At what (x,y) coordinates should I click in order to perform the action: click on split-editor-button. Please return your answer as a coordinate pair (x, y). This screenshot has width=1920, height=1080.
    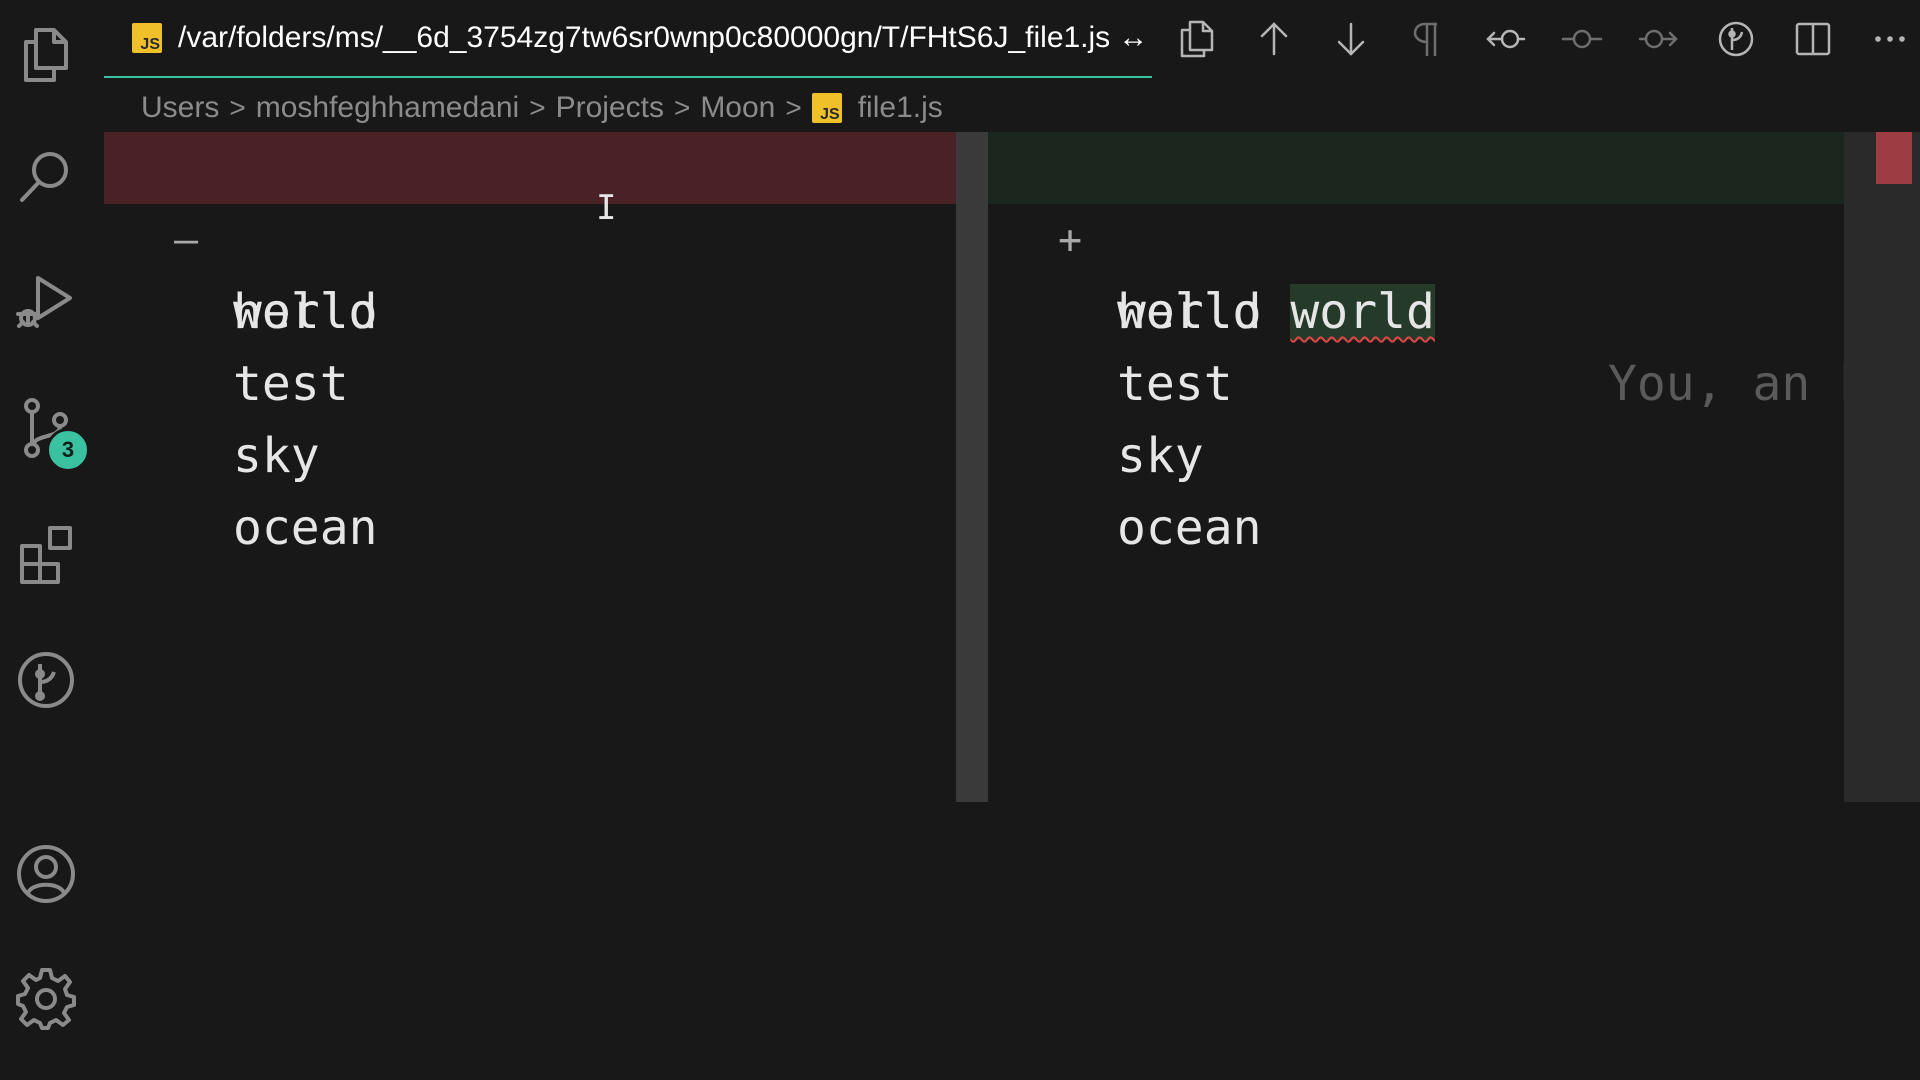
    Looking at the image, I should click on (1813, 39).